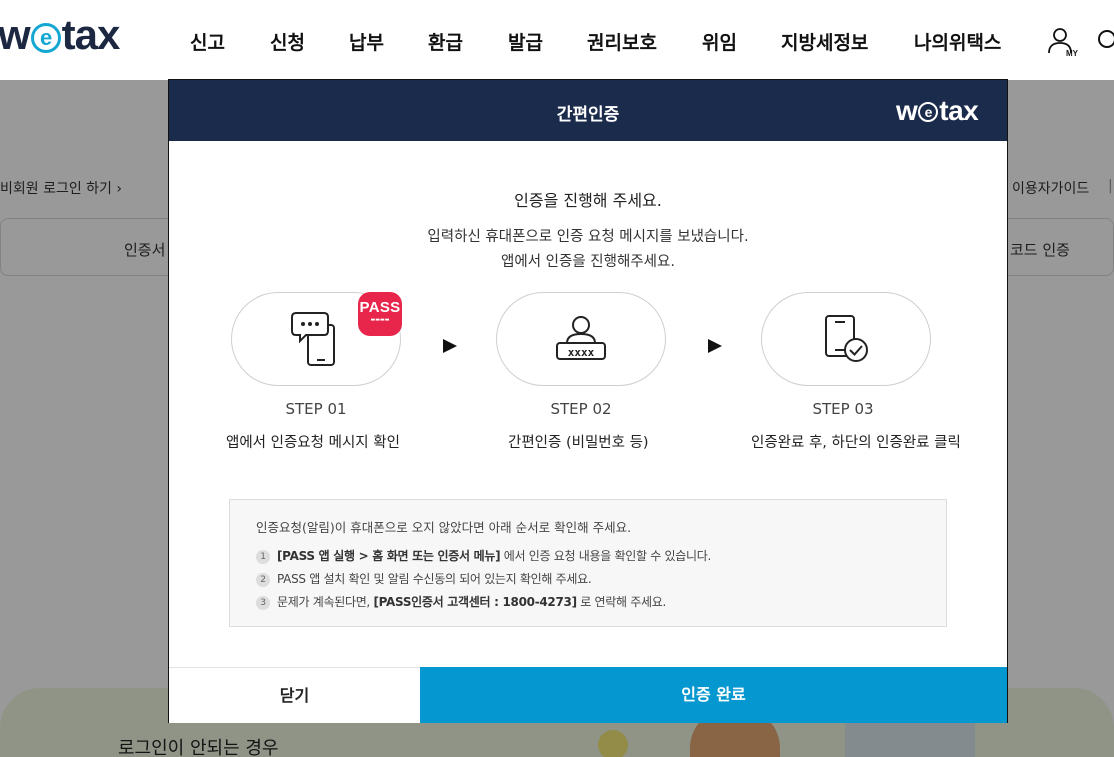  What do you see at coordinates (588, 262) in the screenshot?
I see `auth-subline-2: 앱에서 인증을 진행해주세요.` at bounding box center [588, 262].